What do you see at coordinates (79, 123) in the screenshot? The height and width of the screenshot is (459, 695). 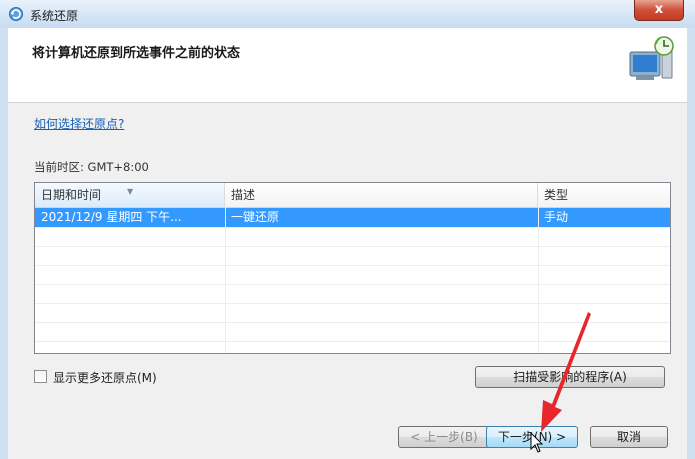 I see `help-link-choose-restore-point: 如何选择还原点?` at bounding box center [79, 123].